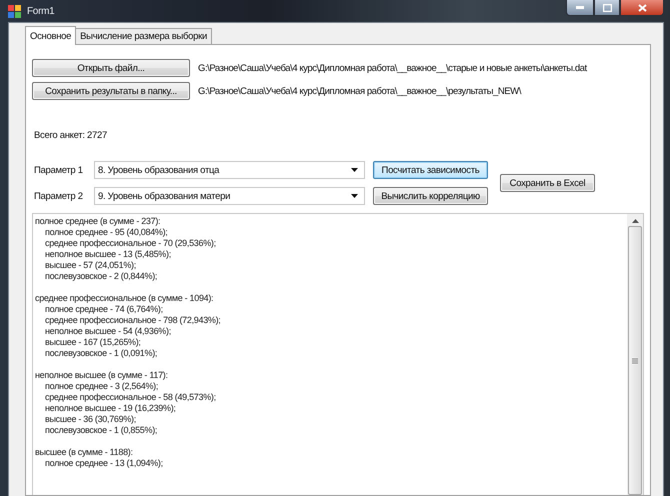 The image size is (670, 496). I want to click on close-button, so click(642, 8).